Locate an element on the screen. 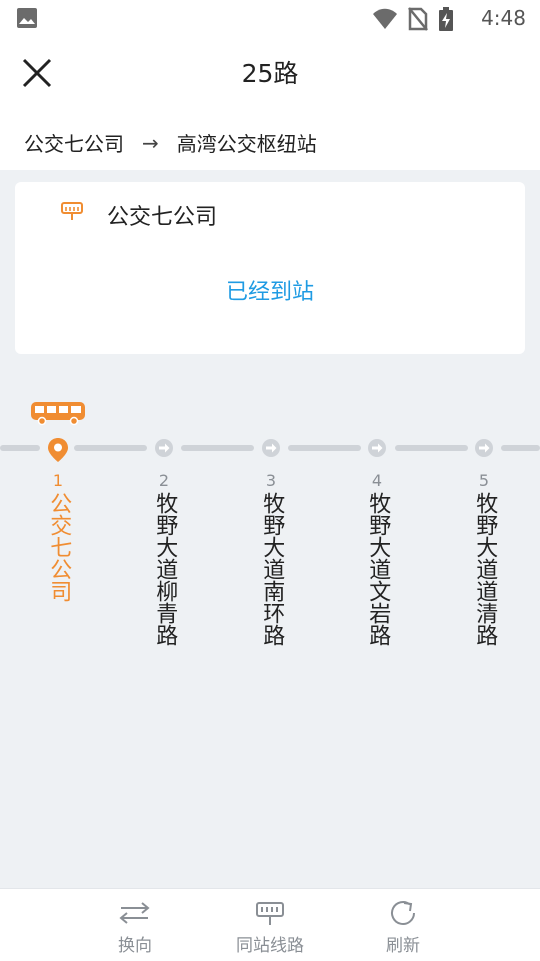 Image resolution: width=540 pixels, height=961 pixels. station-number: 4 is located at coordinates (377, 480).